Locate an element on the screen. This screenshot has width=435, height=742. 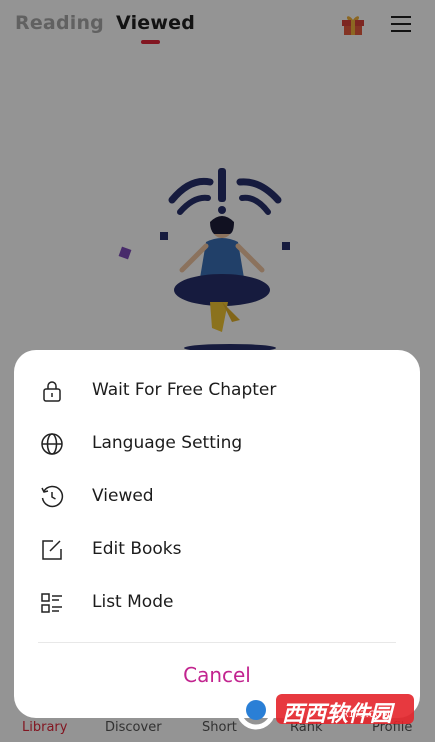
option-label: Language Setting is located at coordinates (167, 443).